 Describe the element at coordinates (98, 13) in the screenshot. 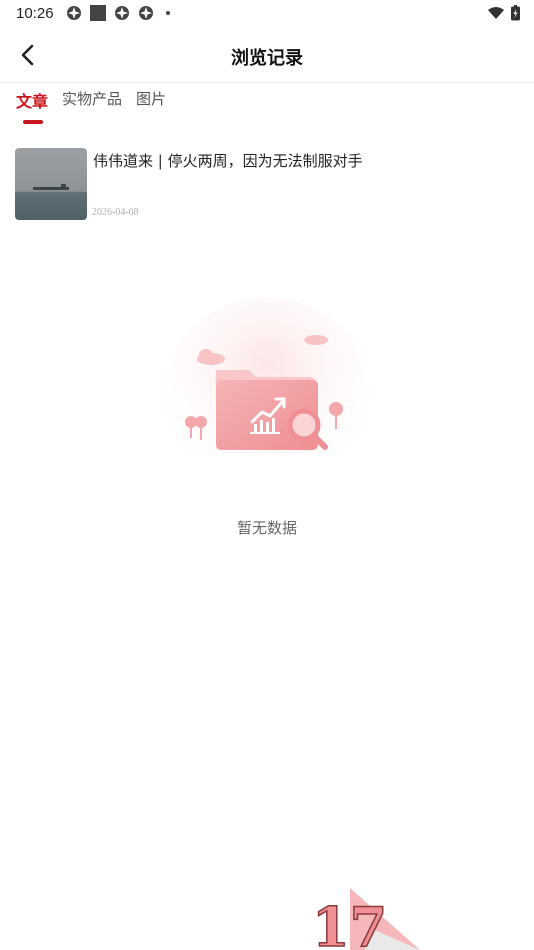

I see `square-app-icon` at that location.